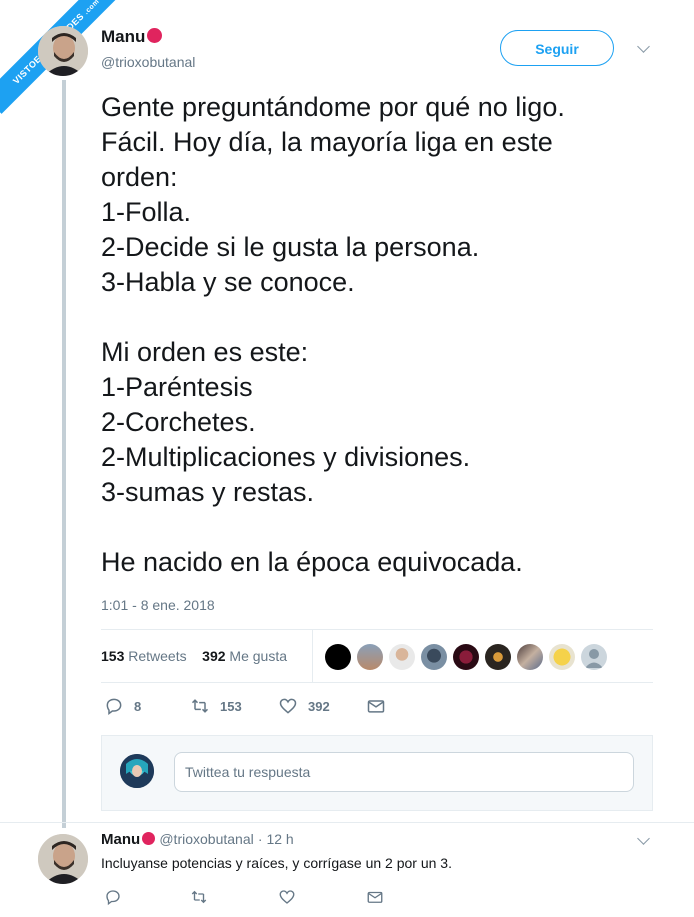  What do you see at coordinates (594, 657) in the screenshot?
I see `liker-avatar-default` at bounding box center [594, 657].